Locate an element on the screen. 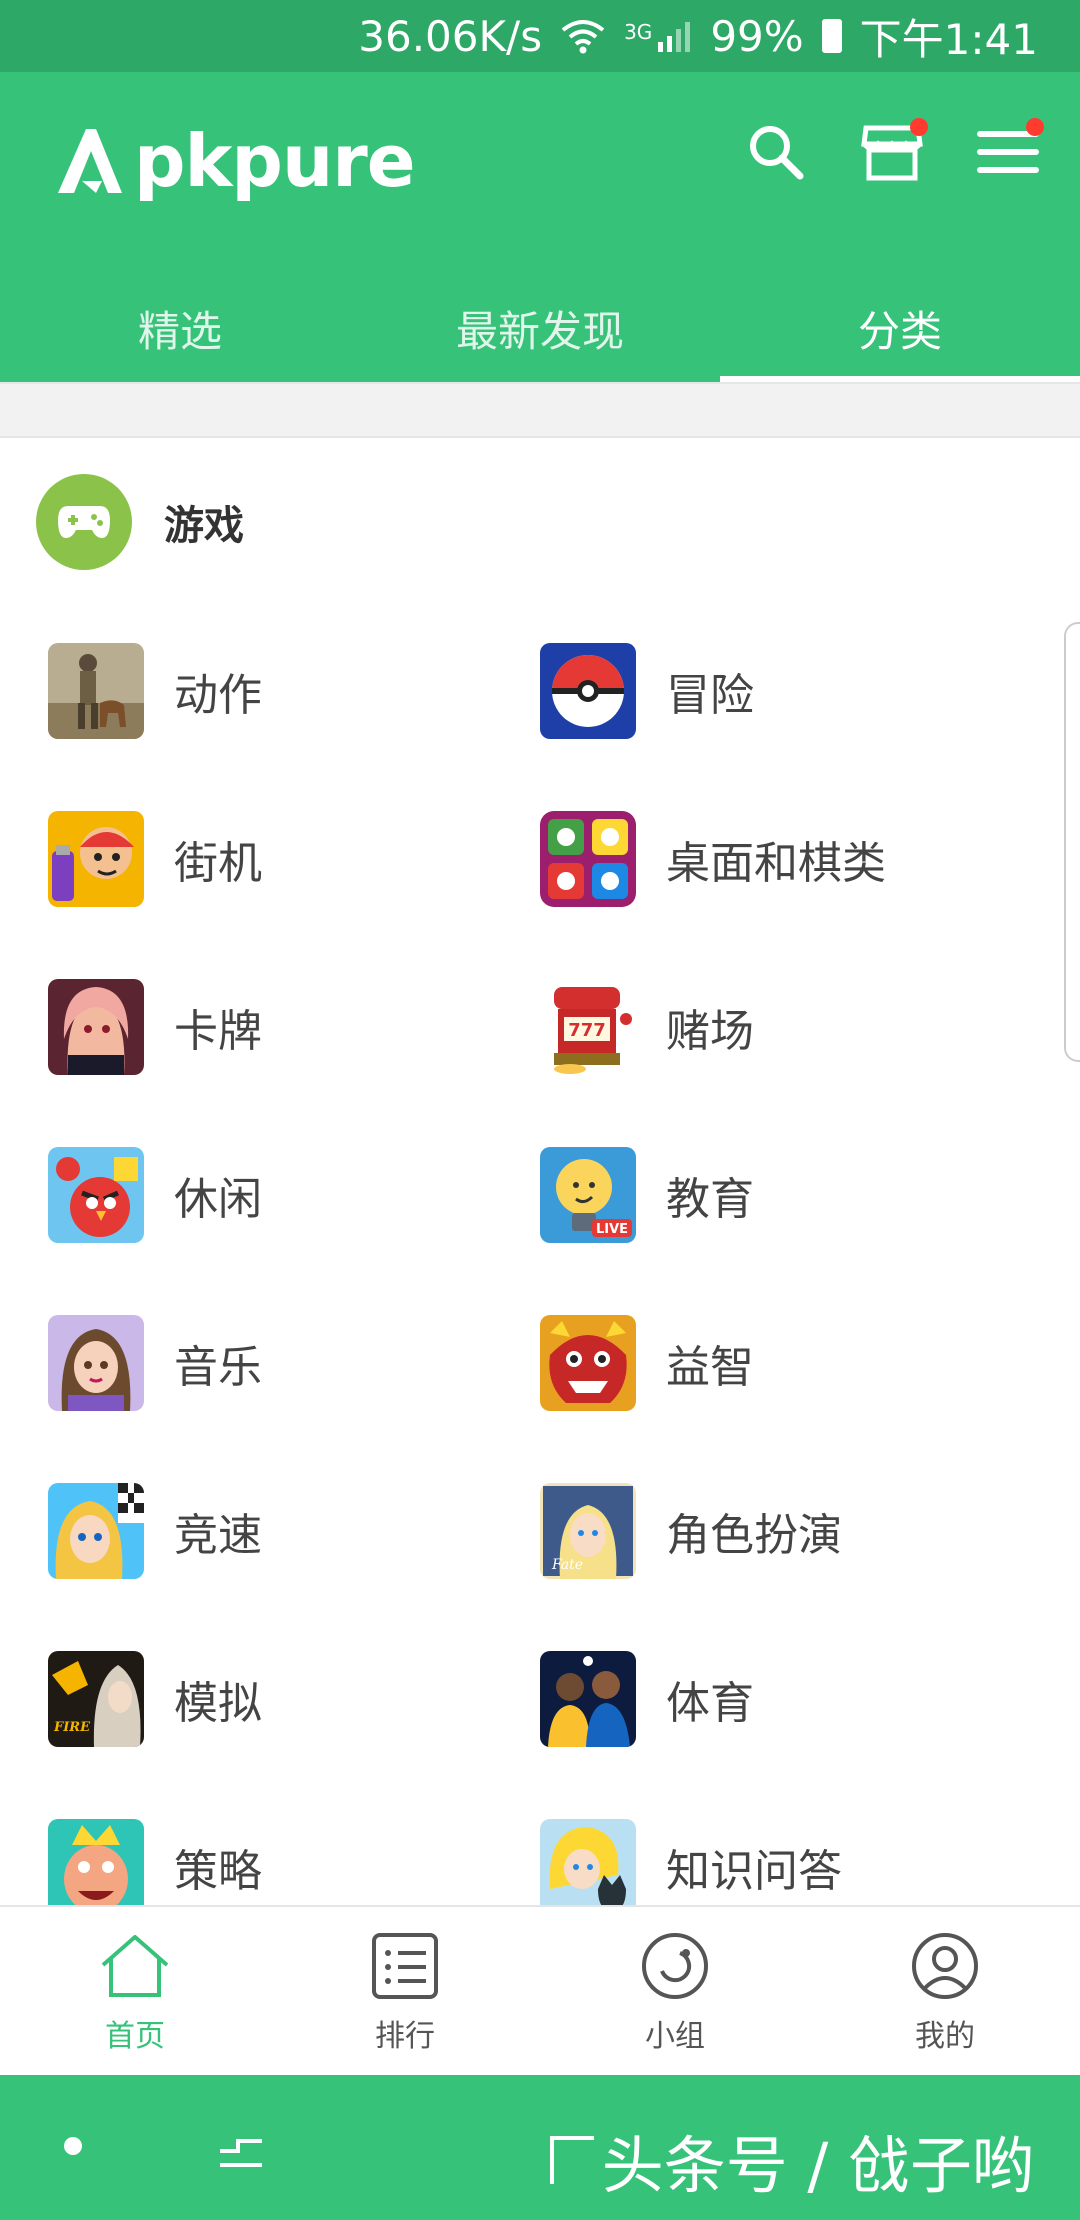  category-item: 休闲 is located at coordinates (293, 1195).